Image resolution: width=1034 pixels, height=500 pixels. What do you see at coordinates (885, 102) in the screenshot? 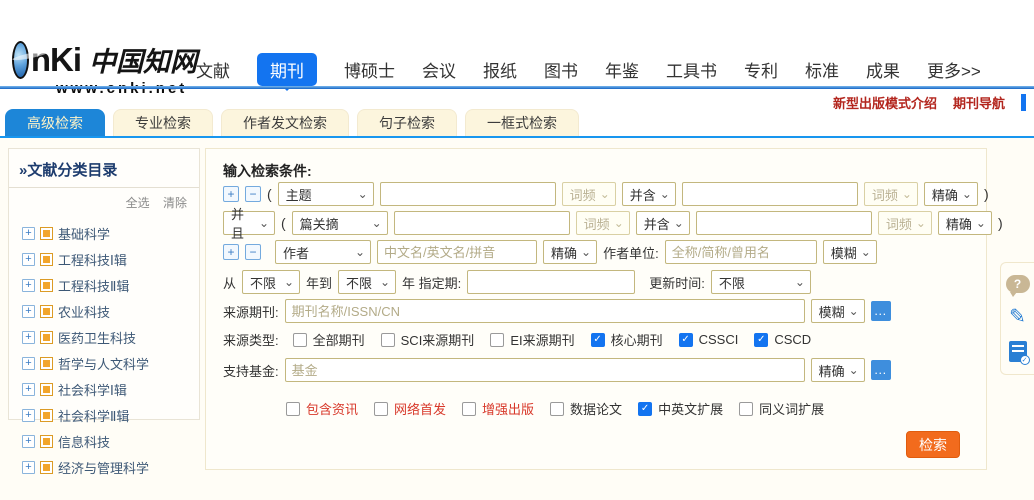
I see `publish-mode-link: 新型出版模式介绍` at bounding box center [885, 102].